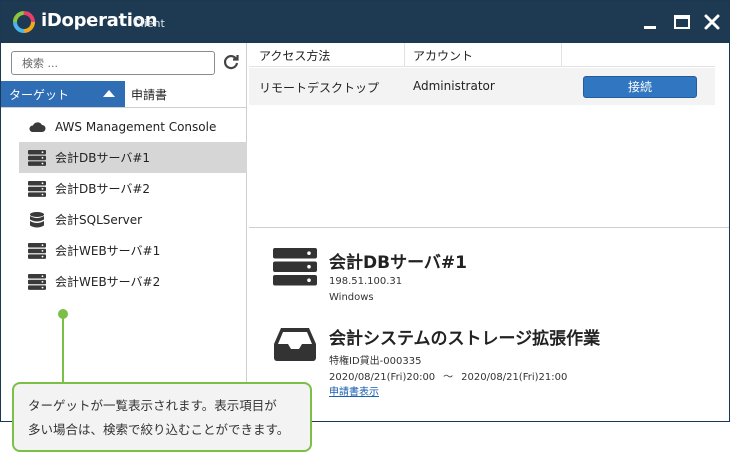  I want to click on search-input, so click(113, 63).